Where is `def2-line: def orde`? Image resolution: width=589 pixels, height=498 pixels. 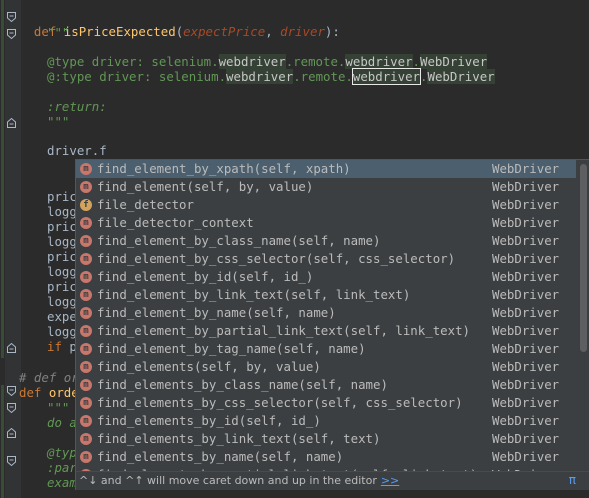
def2-line: def orde is located at coordinates (49, 392).